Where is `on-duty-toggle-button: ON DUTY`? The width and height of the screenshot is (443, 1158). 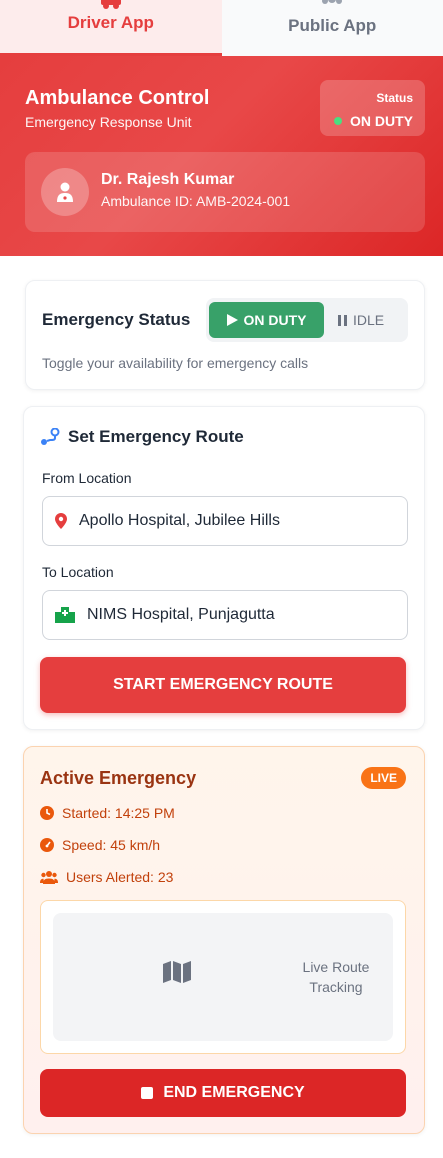 on-duty-toggle-button: ON DUTY is located at coordinates (266, 320).